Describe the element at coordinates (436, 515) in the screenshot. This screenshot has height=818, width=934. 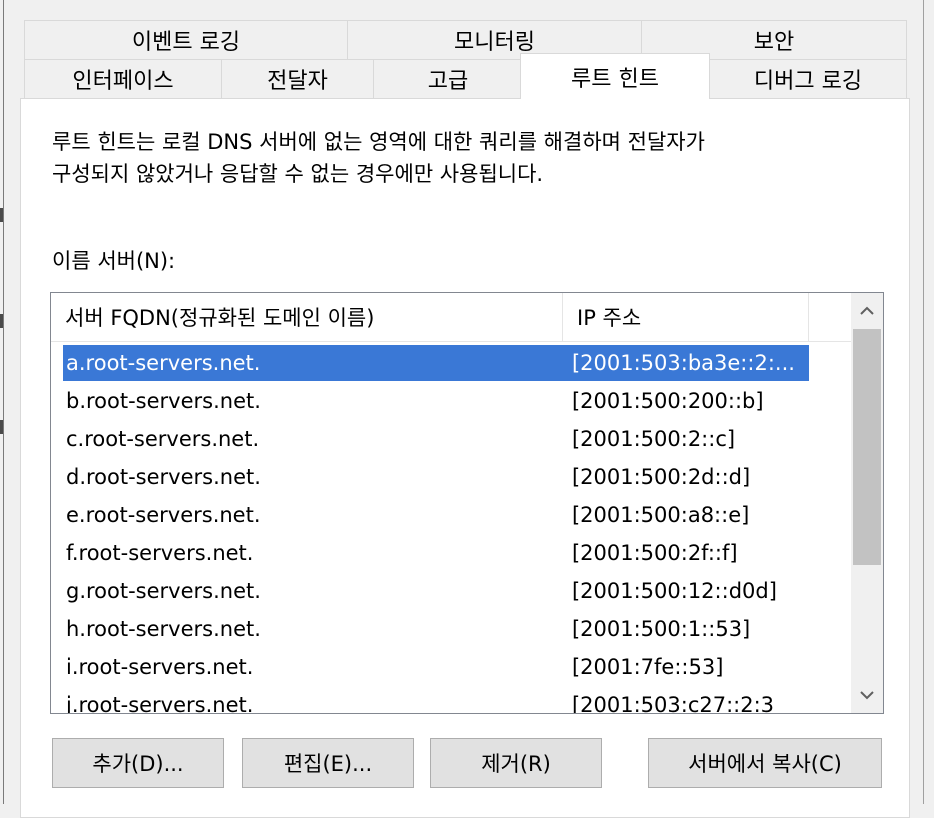
I see `table-row: e.root-servers.net. [2001:500:a8::e]` at that location.